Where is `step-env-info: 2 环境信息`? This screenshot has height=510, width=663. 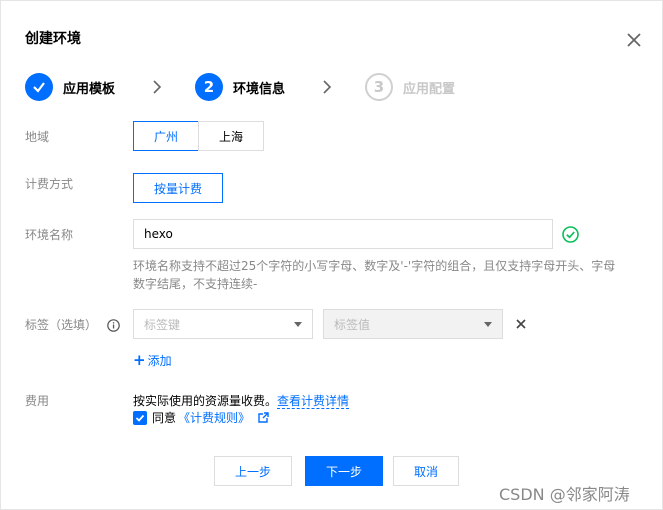 step-env-info: 2 环境信息 is located at coordinates (240, 87).